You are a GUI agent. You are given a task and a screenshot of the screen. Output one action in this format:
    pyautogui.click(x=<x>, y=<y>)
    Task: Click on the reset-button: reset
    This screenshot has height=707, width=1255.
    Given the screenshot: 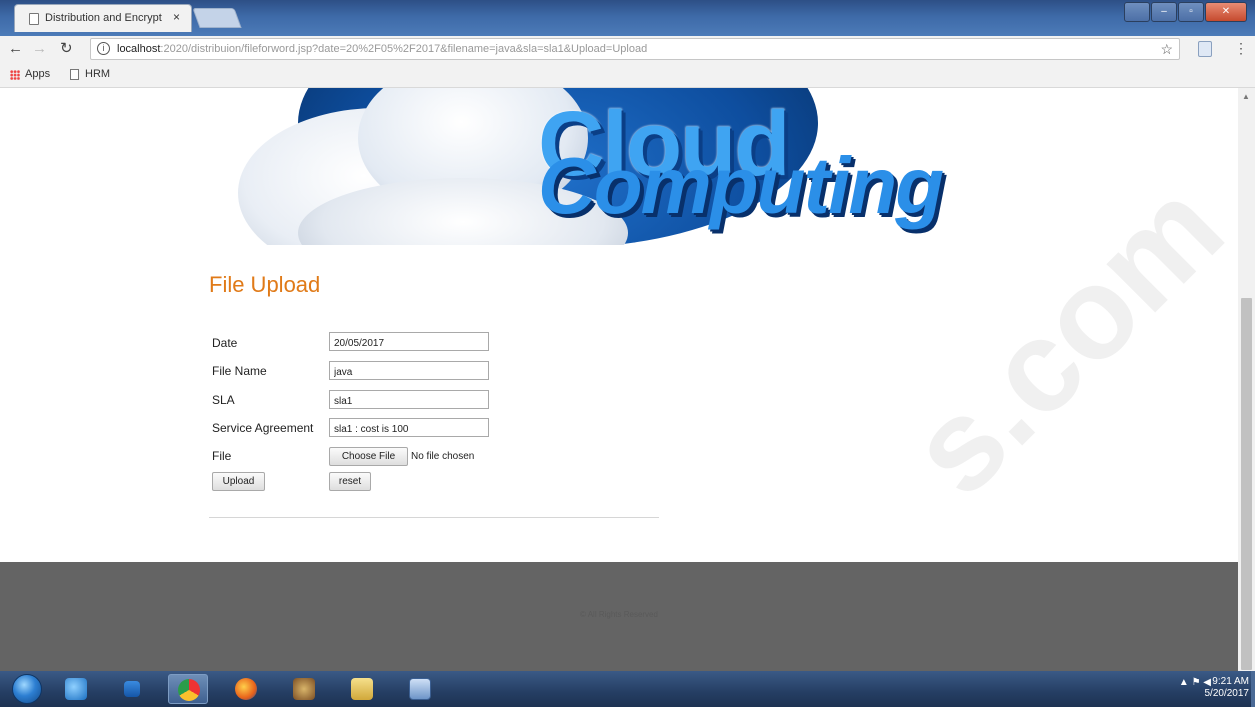 What is the action you would take?
    pyautogui.click(x=350, y=481)
    